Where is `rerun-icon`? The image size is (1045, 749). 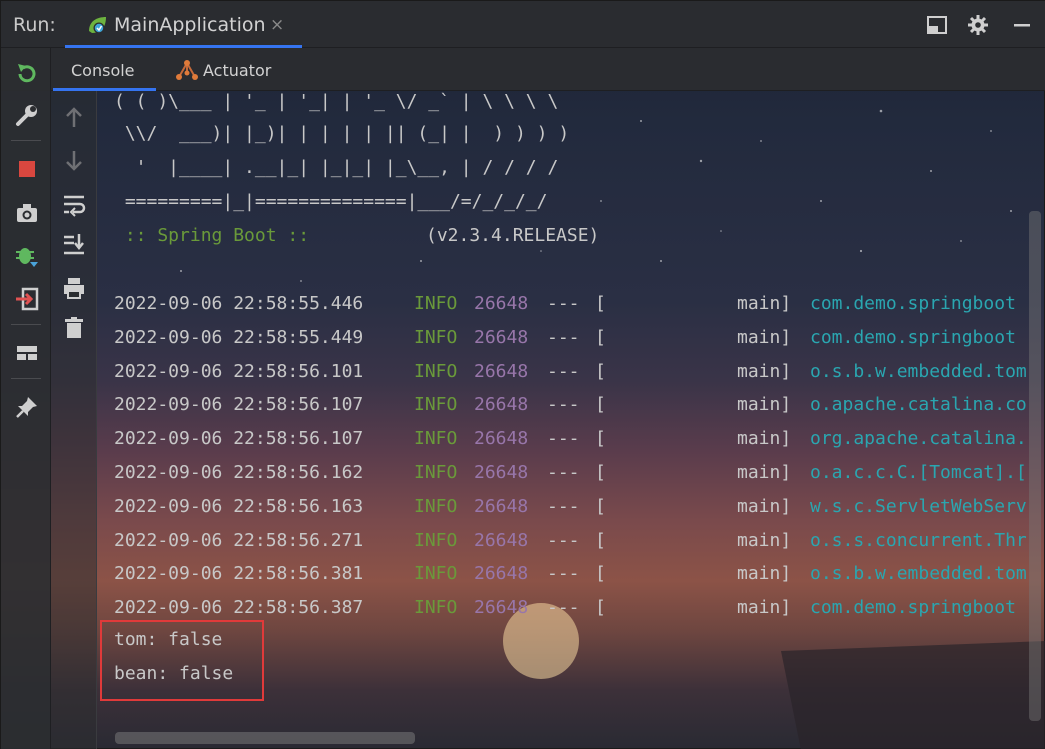 rerun-icon is located at coordinates (27, 73).